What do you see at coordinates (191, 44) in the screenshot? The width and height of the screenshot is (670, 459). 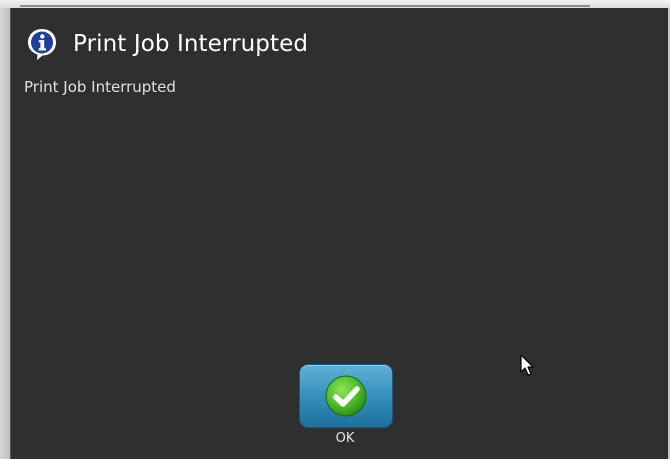 I see `dialog-title: Print Job Interrupted` at bounding box center [191, 44].